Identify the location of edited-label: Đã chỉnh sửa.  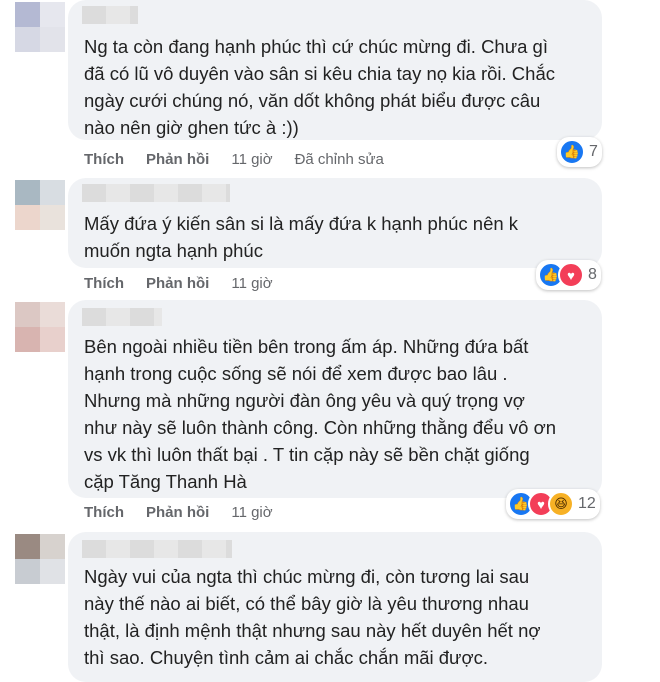
(339, 159).